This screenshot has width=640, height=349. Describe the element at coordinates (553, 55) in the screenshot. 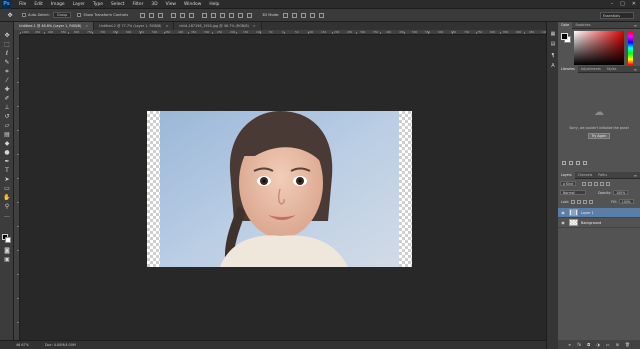

I see `paragraph-panel-icon: ¶` at that location.